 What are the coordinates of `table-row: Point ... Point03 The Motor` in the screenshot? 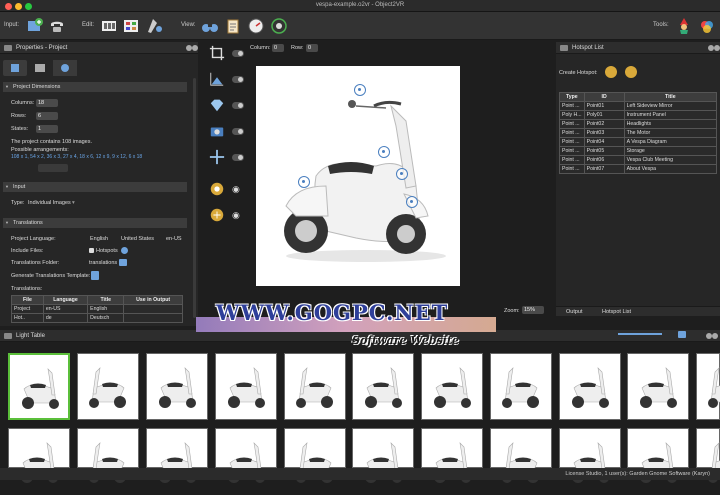 It's located at (638, 133).